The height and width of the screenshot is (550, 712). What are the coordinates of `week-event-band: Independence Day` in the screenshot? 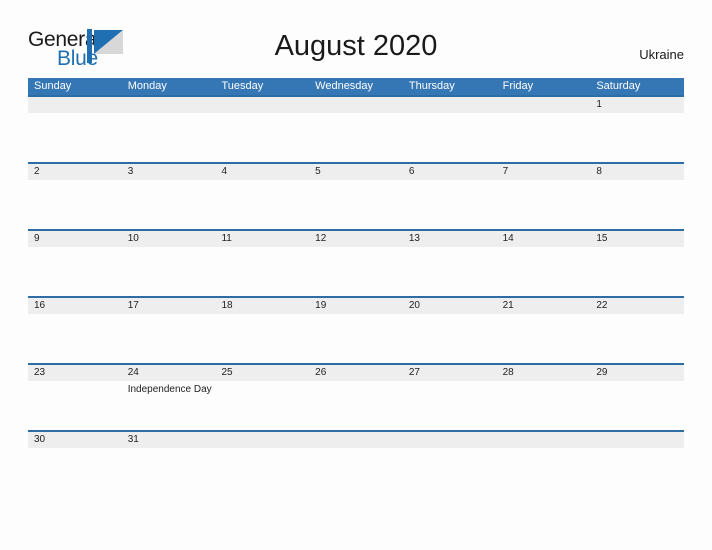 It's located at (356, 405).